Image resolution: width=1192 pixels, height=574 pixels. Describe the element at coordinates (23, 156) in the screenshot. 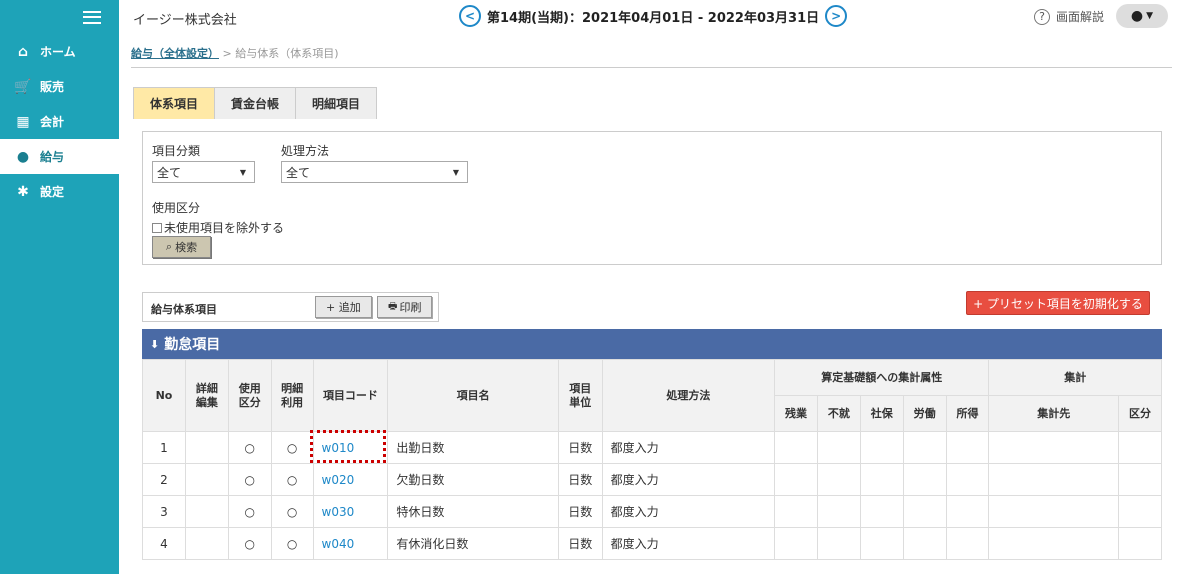

I see `money-bag-icon: ●` at that location.